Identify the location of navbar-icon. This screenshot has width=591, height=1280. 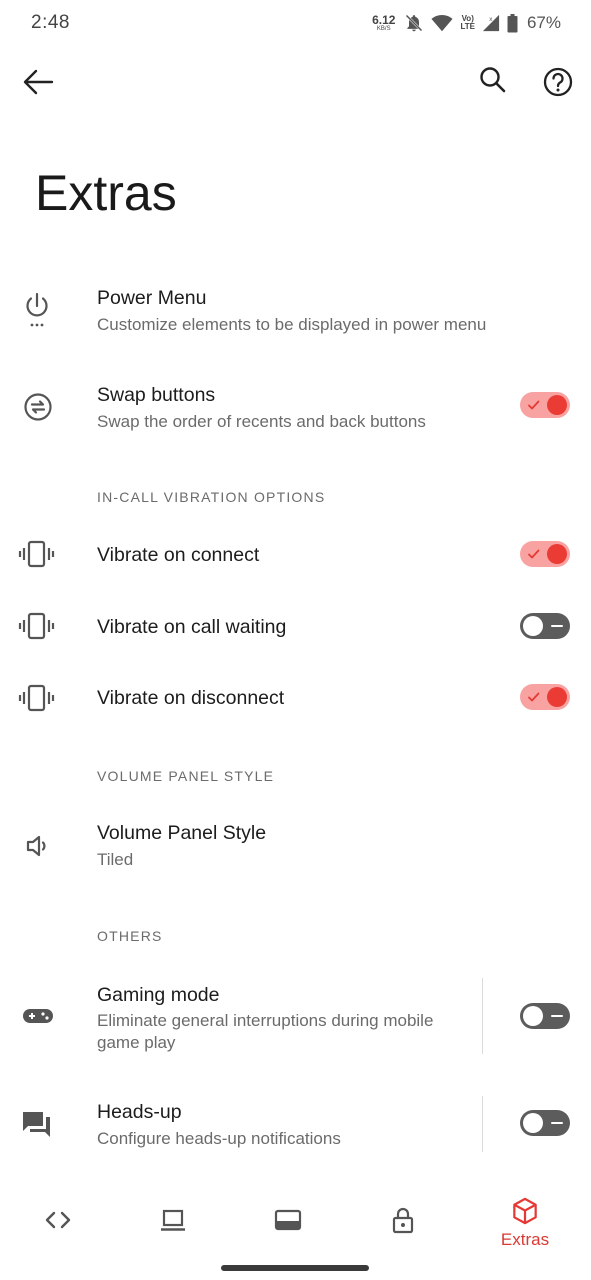
(288, 1220).